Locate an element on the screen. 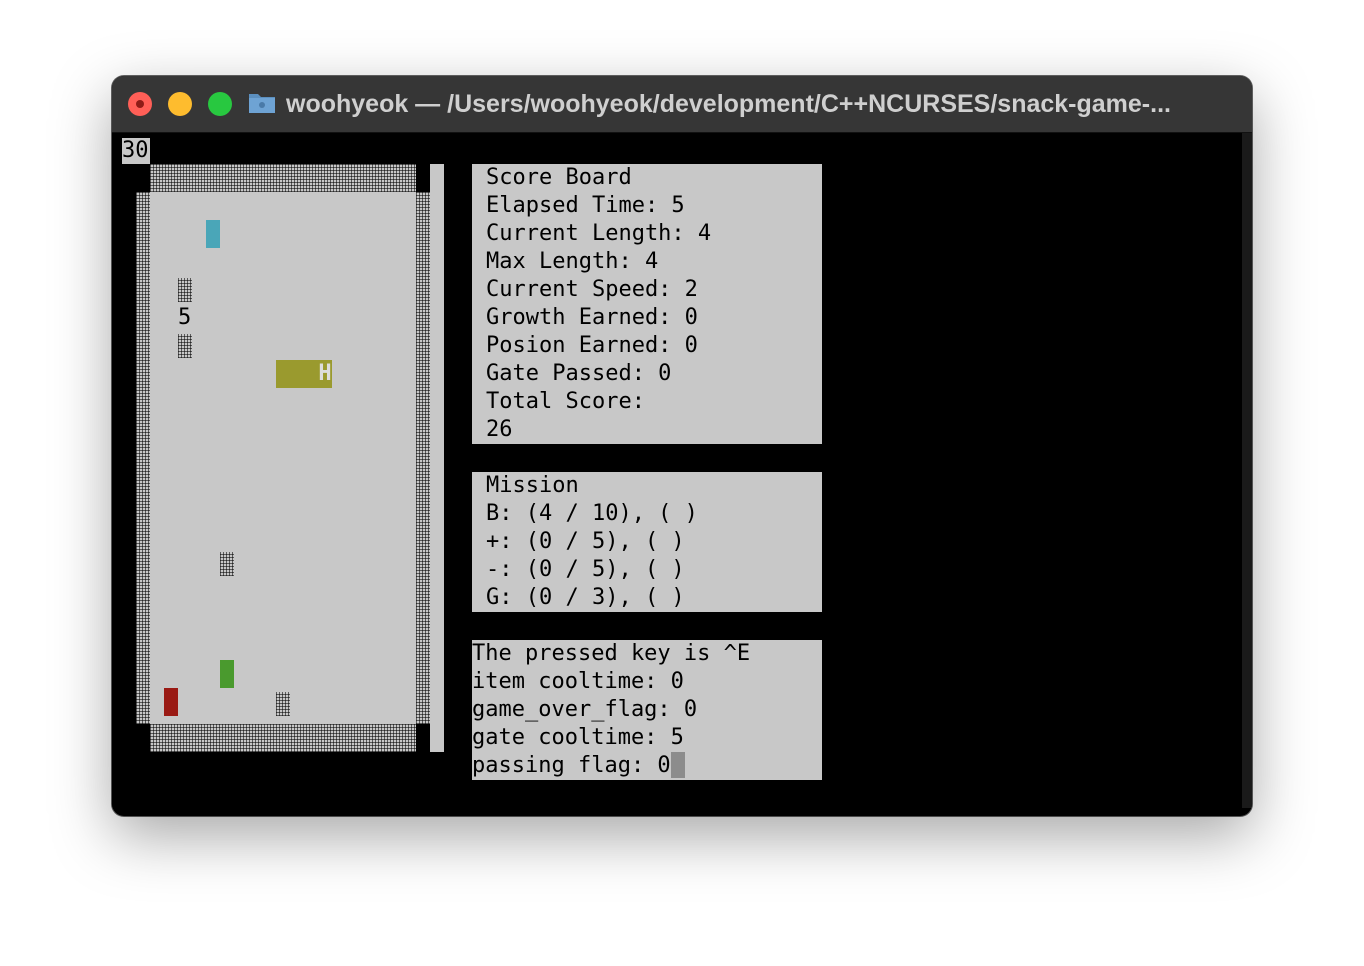 The width and height of the screenshot is (1364, 966). scrollbar is located at coordinates (1247, 470).